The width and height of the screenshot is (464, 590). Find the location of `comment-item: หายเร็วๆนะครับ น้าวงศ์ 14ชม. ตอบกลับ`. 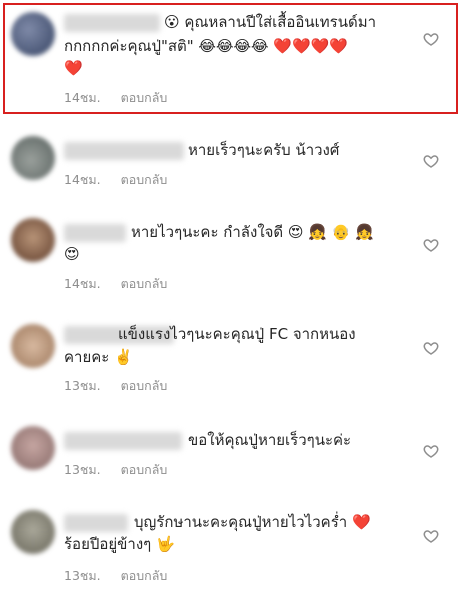

comment-item: หายเร็วๆนะครับ น้าวงศ์ 14ชม. ตอบกลับ is located at coordinates (232, 160).